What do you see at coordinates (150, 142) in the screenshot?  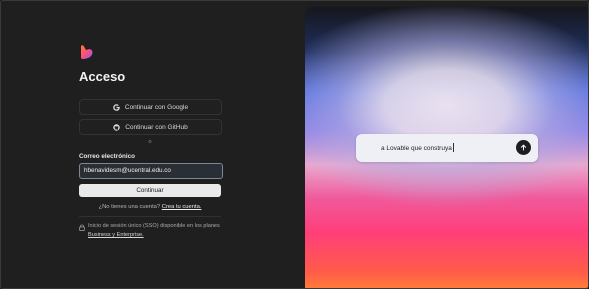 I see `or-separator: o` at bounding box center [150, 142].